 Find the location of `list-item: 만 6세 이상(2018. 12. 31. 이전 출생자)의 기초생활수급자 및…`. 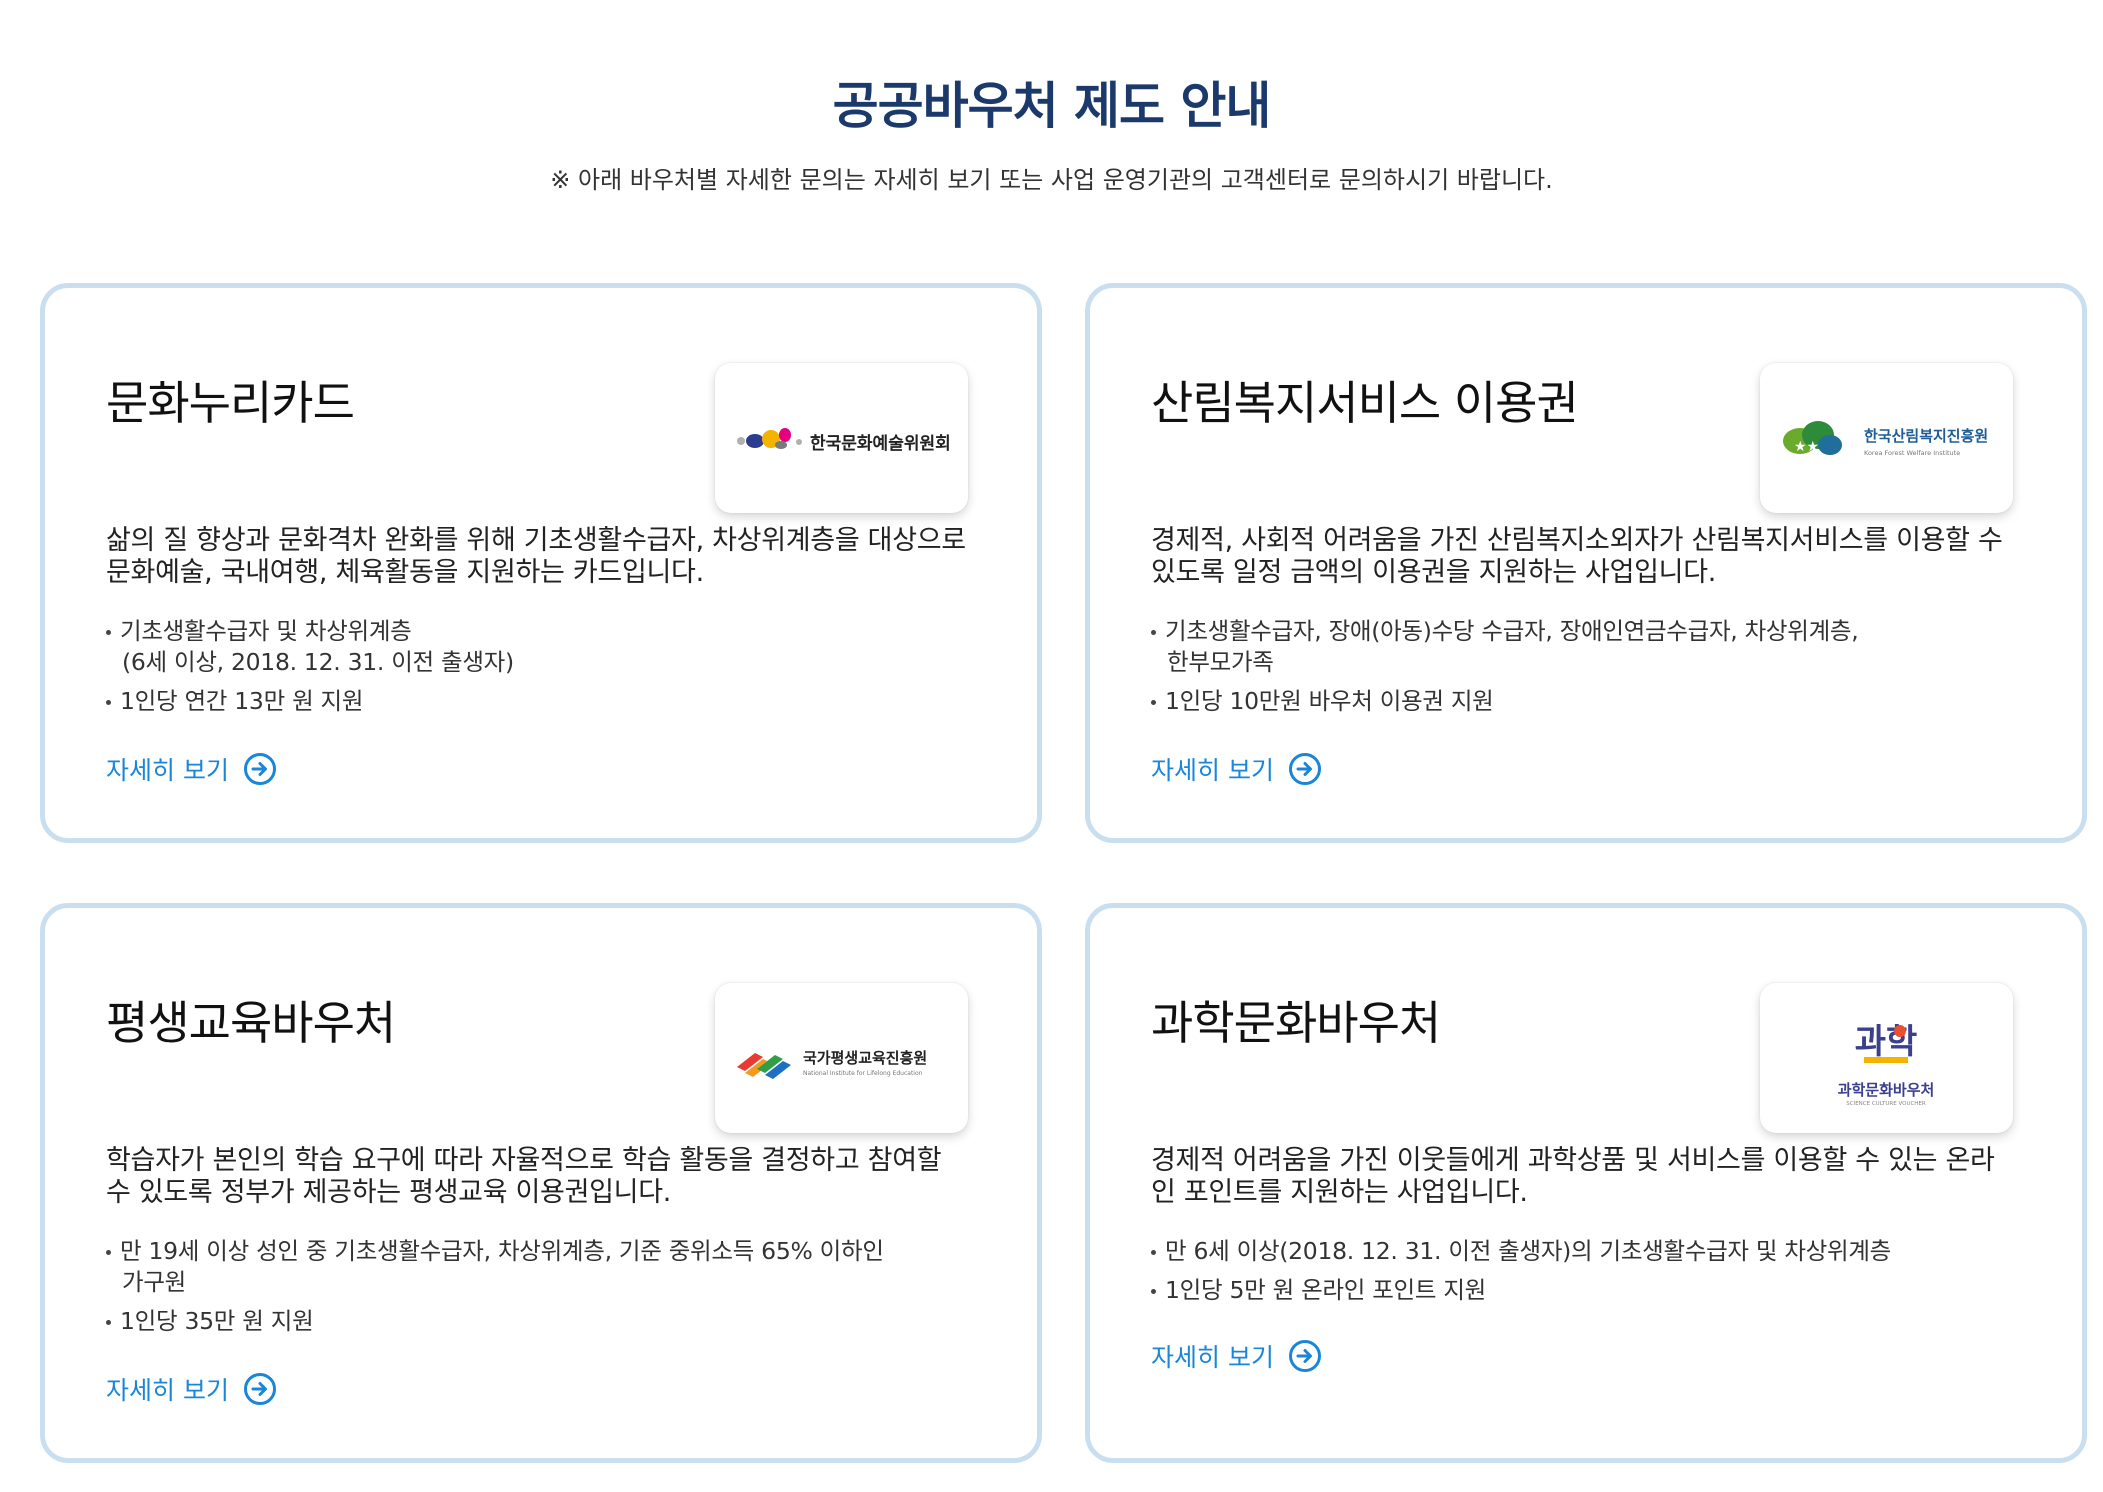

list-item: 만 6세 이상(2018. 12. 31. 이전 출생자)의 기초생활수급자 및… is located at coordinates (1591, 1251).